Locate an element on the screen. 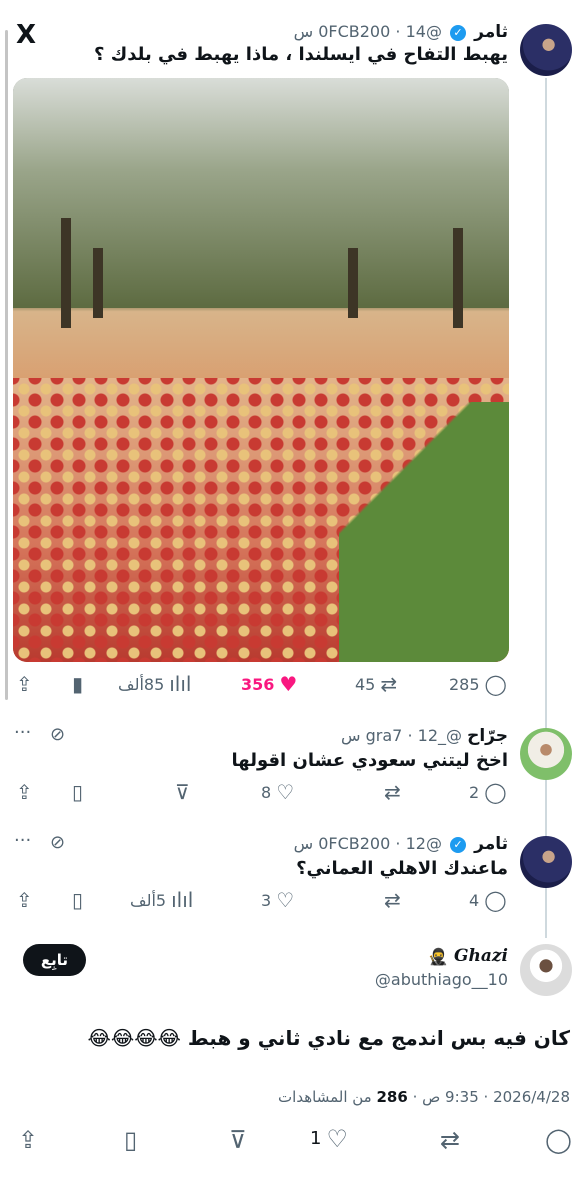 This screenshot has width=584, height=1200. author-name: Ghazi is located at coordinates (481, 956).